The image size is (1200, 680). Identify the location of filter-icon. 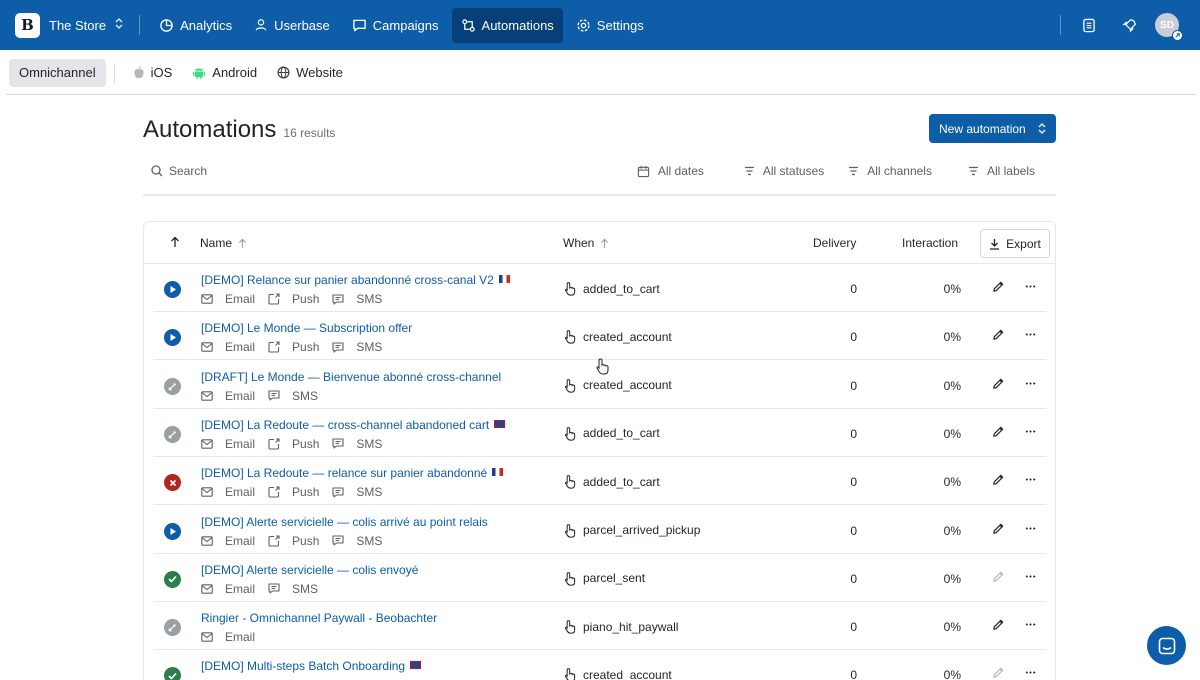
(854, 171).